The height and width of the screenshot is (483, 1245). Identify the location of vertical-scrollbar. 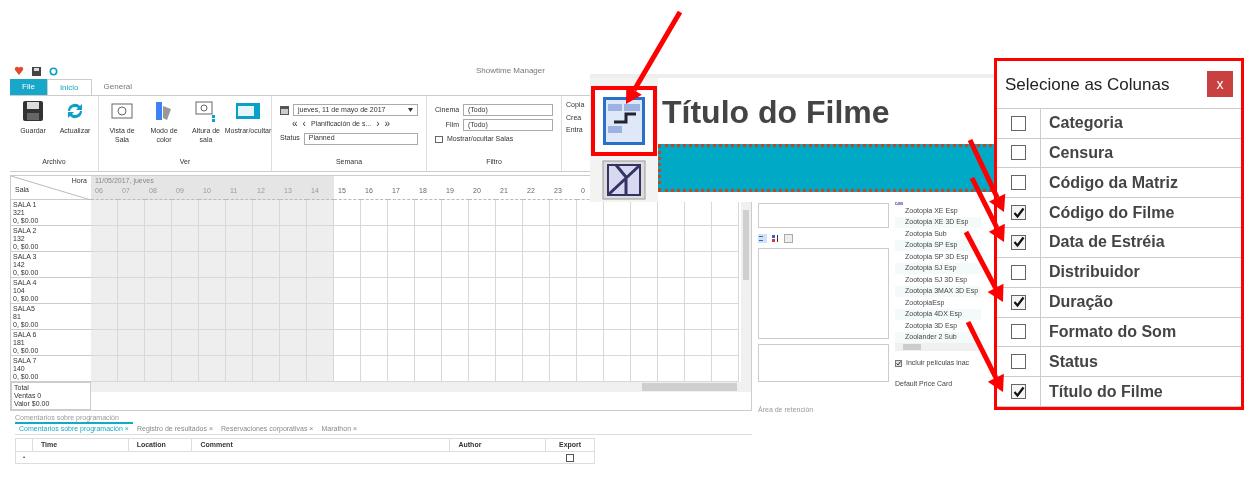
(746, 291).